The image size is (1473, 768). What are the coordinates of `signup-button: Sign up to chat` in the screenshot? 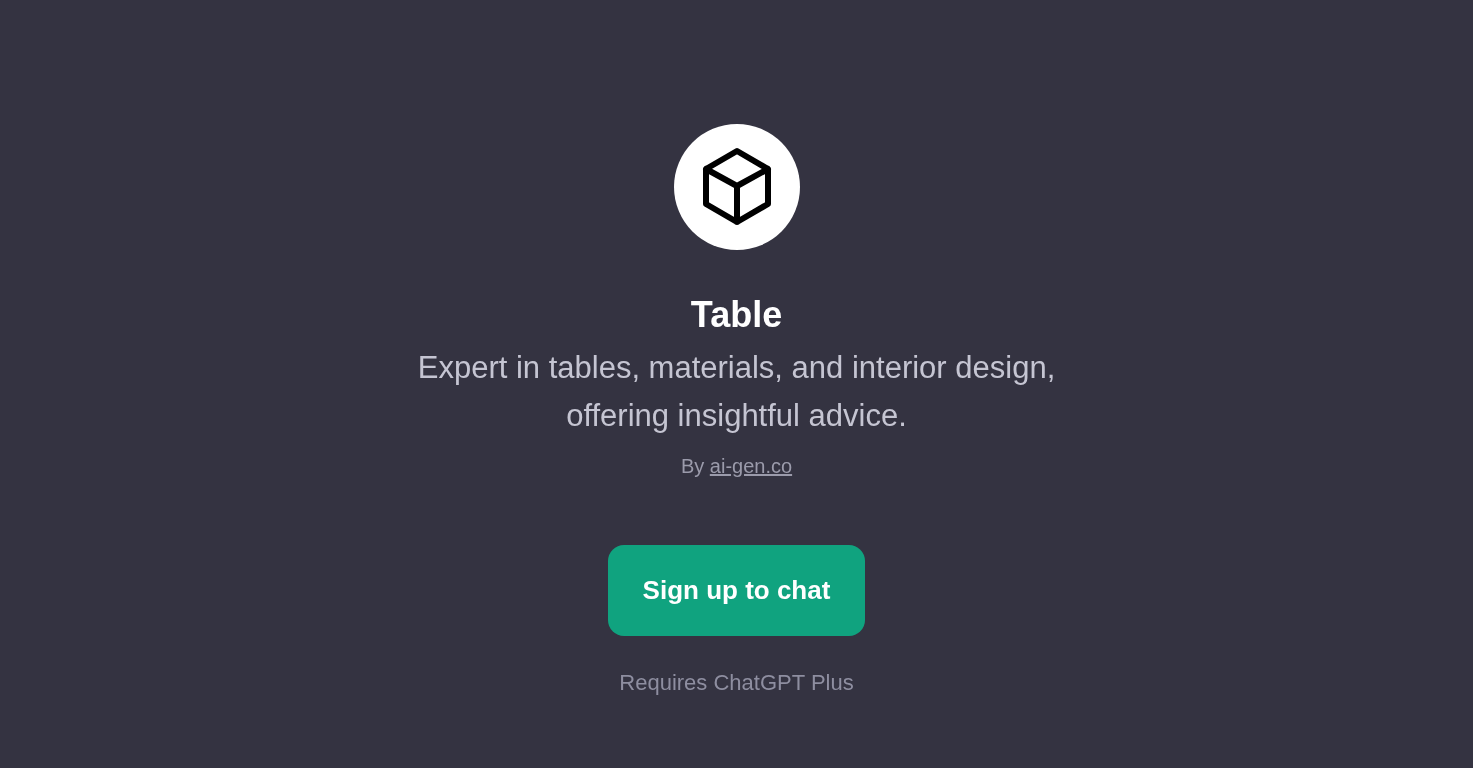 It's located at (736, 590).